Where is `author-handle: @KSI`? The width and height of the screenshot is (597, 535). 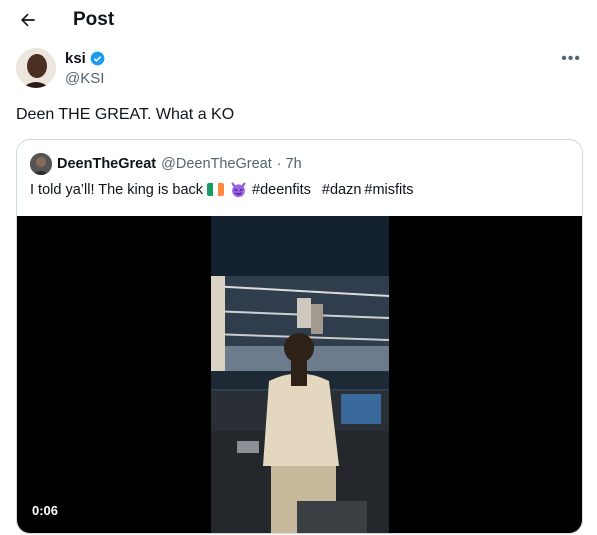 author-handle: @KSI is located at coordinates (84, 78).